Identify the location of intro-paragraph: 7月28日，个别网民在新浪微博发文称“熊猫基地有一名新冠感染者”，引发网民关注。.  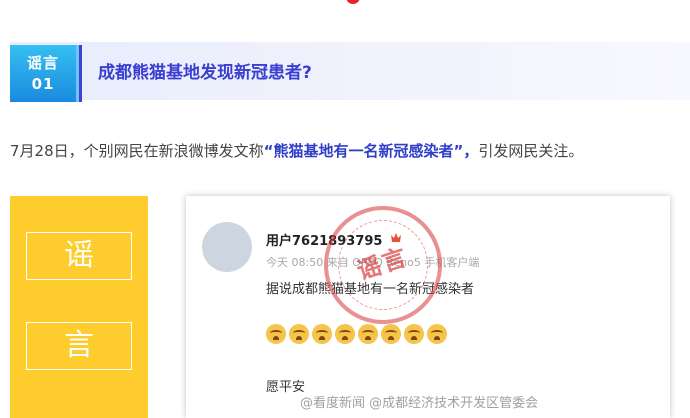
(350, 150).